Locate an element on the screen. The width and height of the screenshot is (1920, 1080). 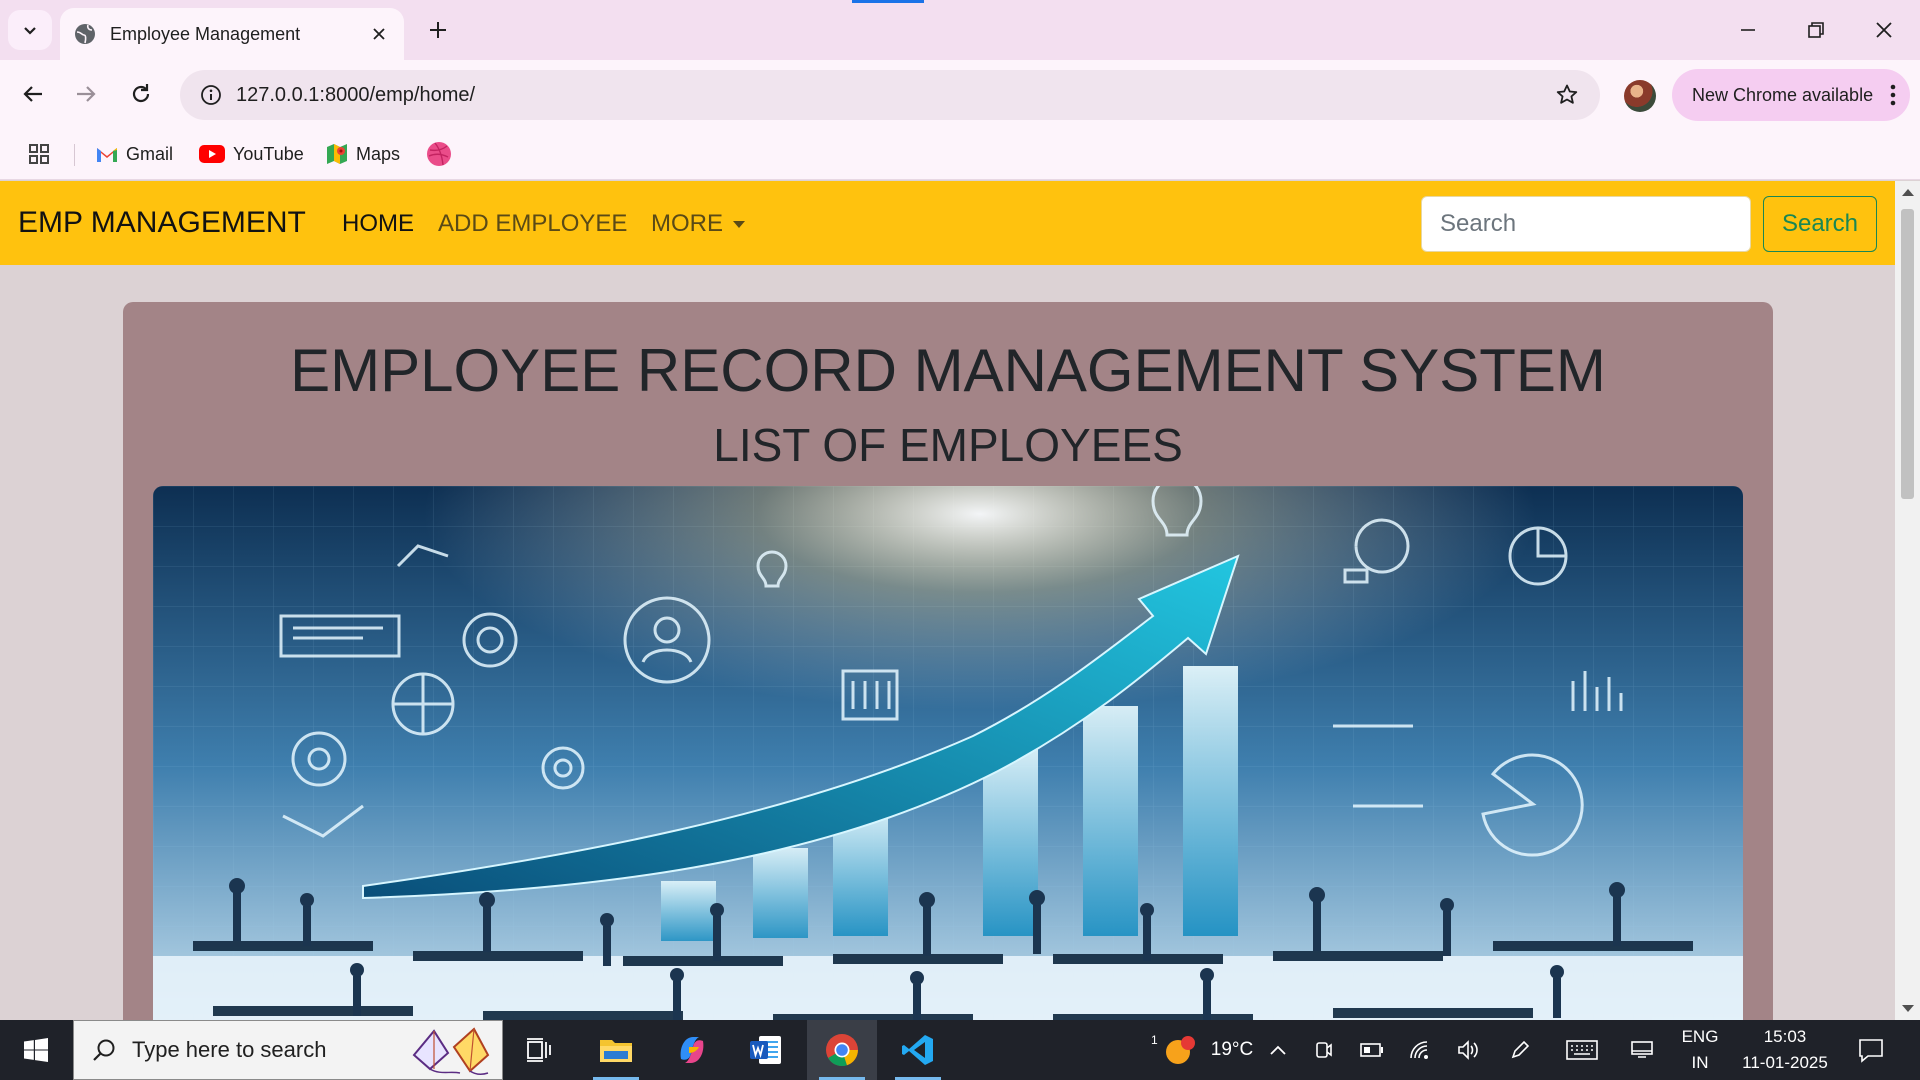
minimize-icon is located at coordinates (1748, 30).